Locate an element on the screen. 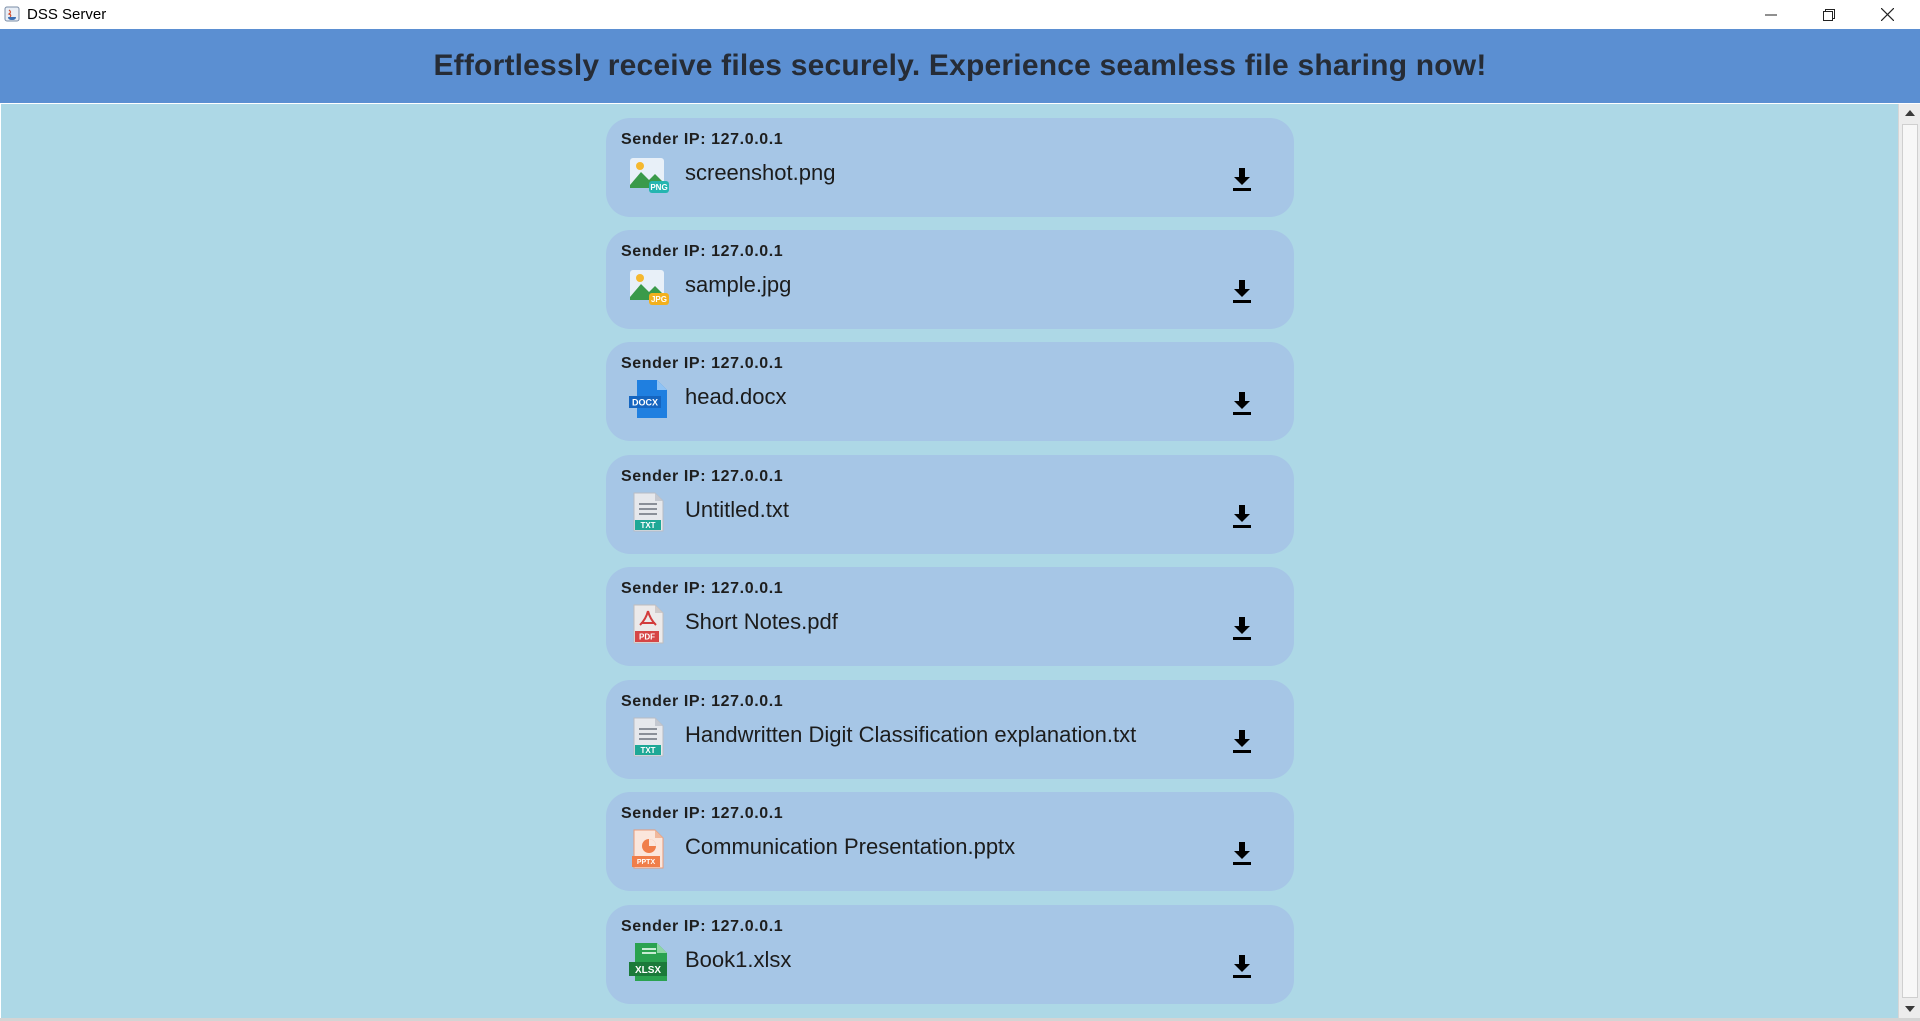  svg-text: PPTX is located at coordinates (646, 862).